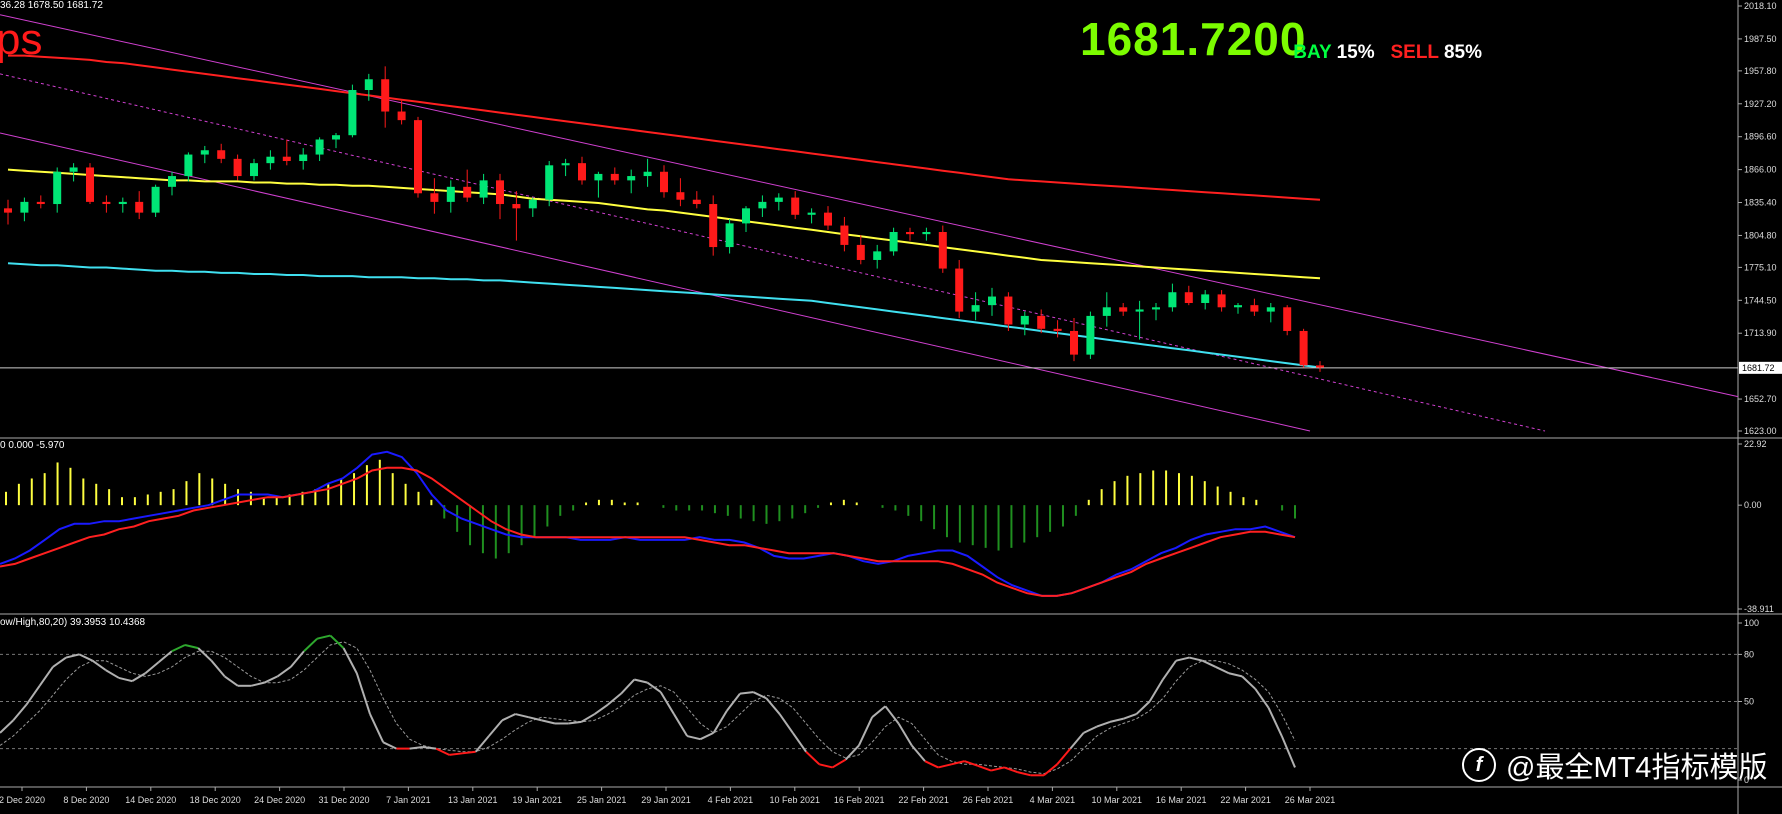 This screenshot has height=814, width=1782. I want to click on macd-signal-line, so click(648, 531).